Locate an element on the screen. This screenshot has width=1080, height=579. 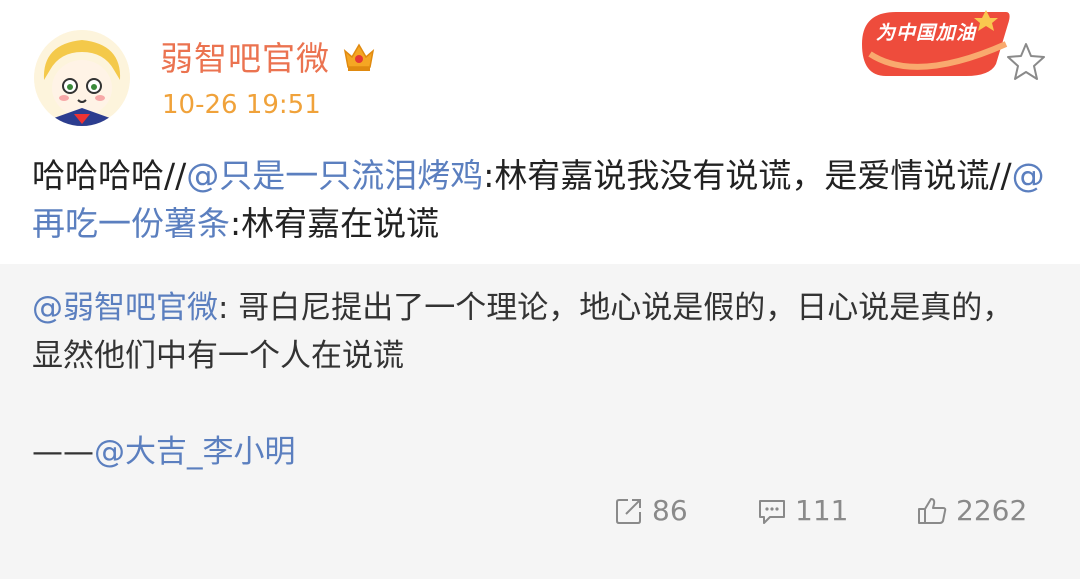
timestamp: 10-26 19:51 is located at coordinates (241, 105).